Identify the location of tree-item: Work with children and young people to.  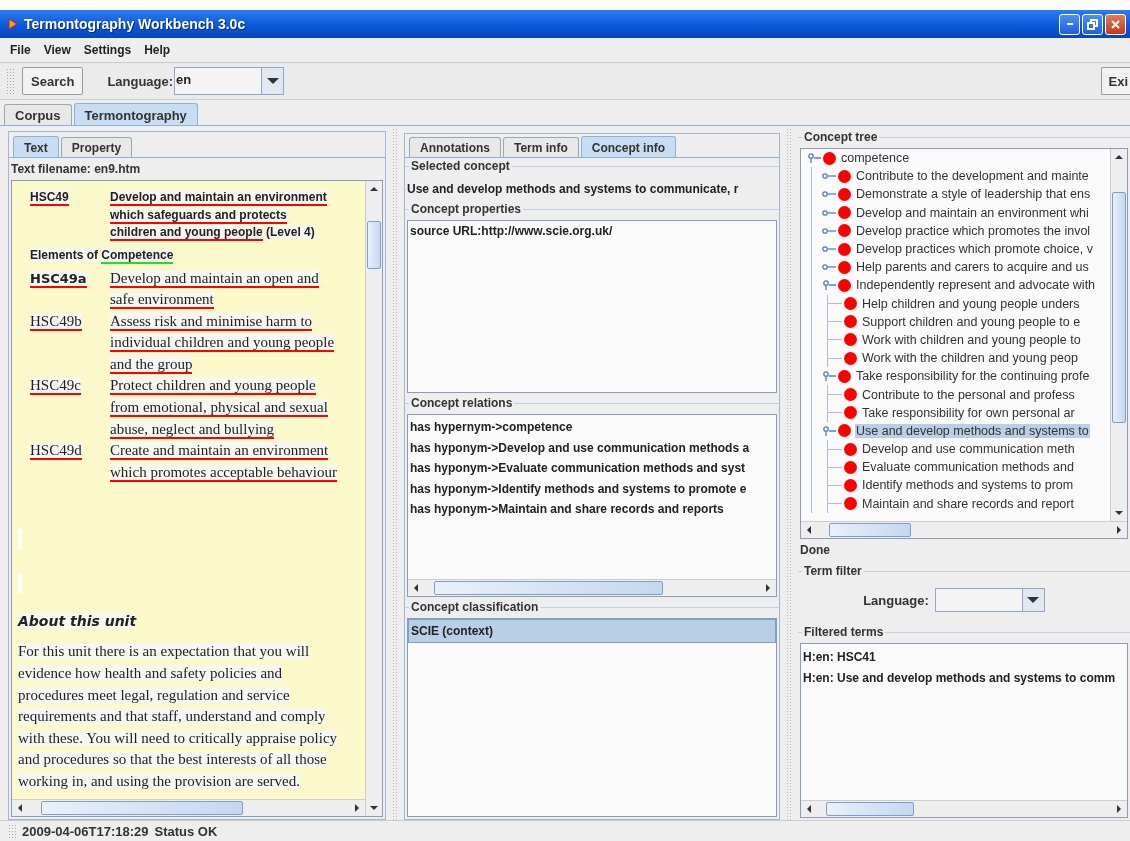
(971, 339).